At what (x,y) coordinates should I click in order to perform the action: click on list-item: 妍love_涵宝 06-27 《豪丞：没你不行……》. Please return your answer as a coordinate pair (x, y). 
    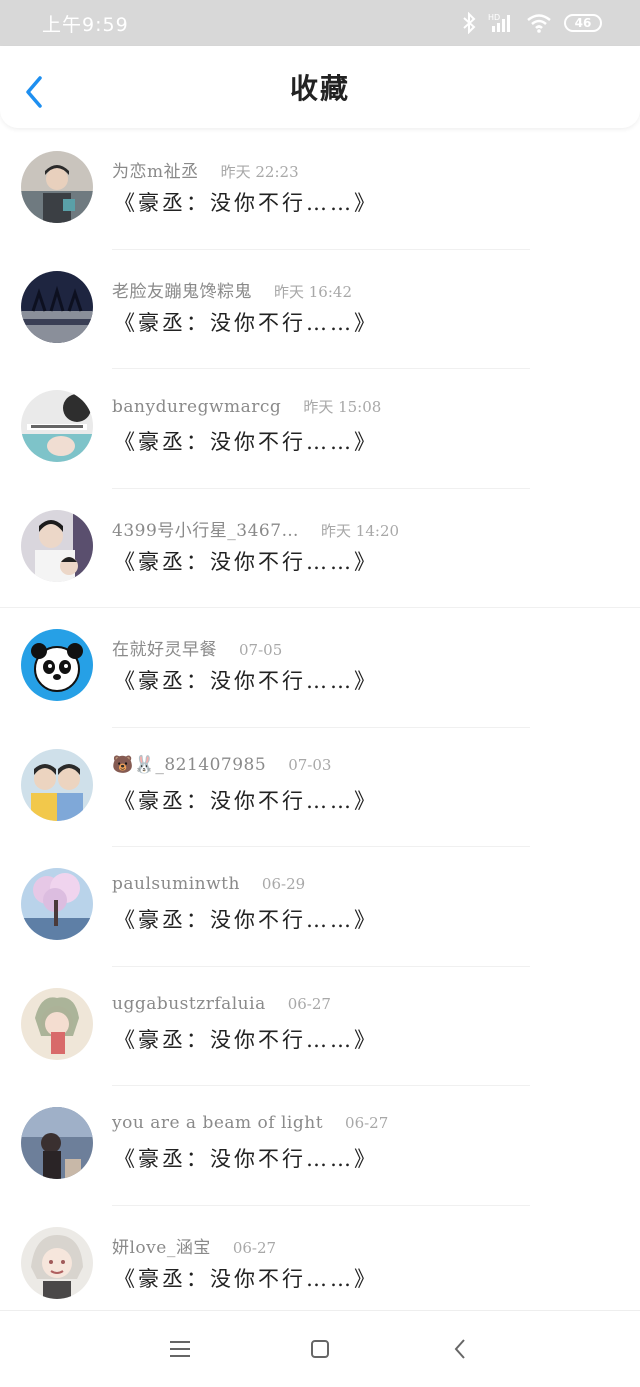
    Looking at the image, I should click on (320, 1266).